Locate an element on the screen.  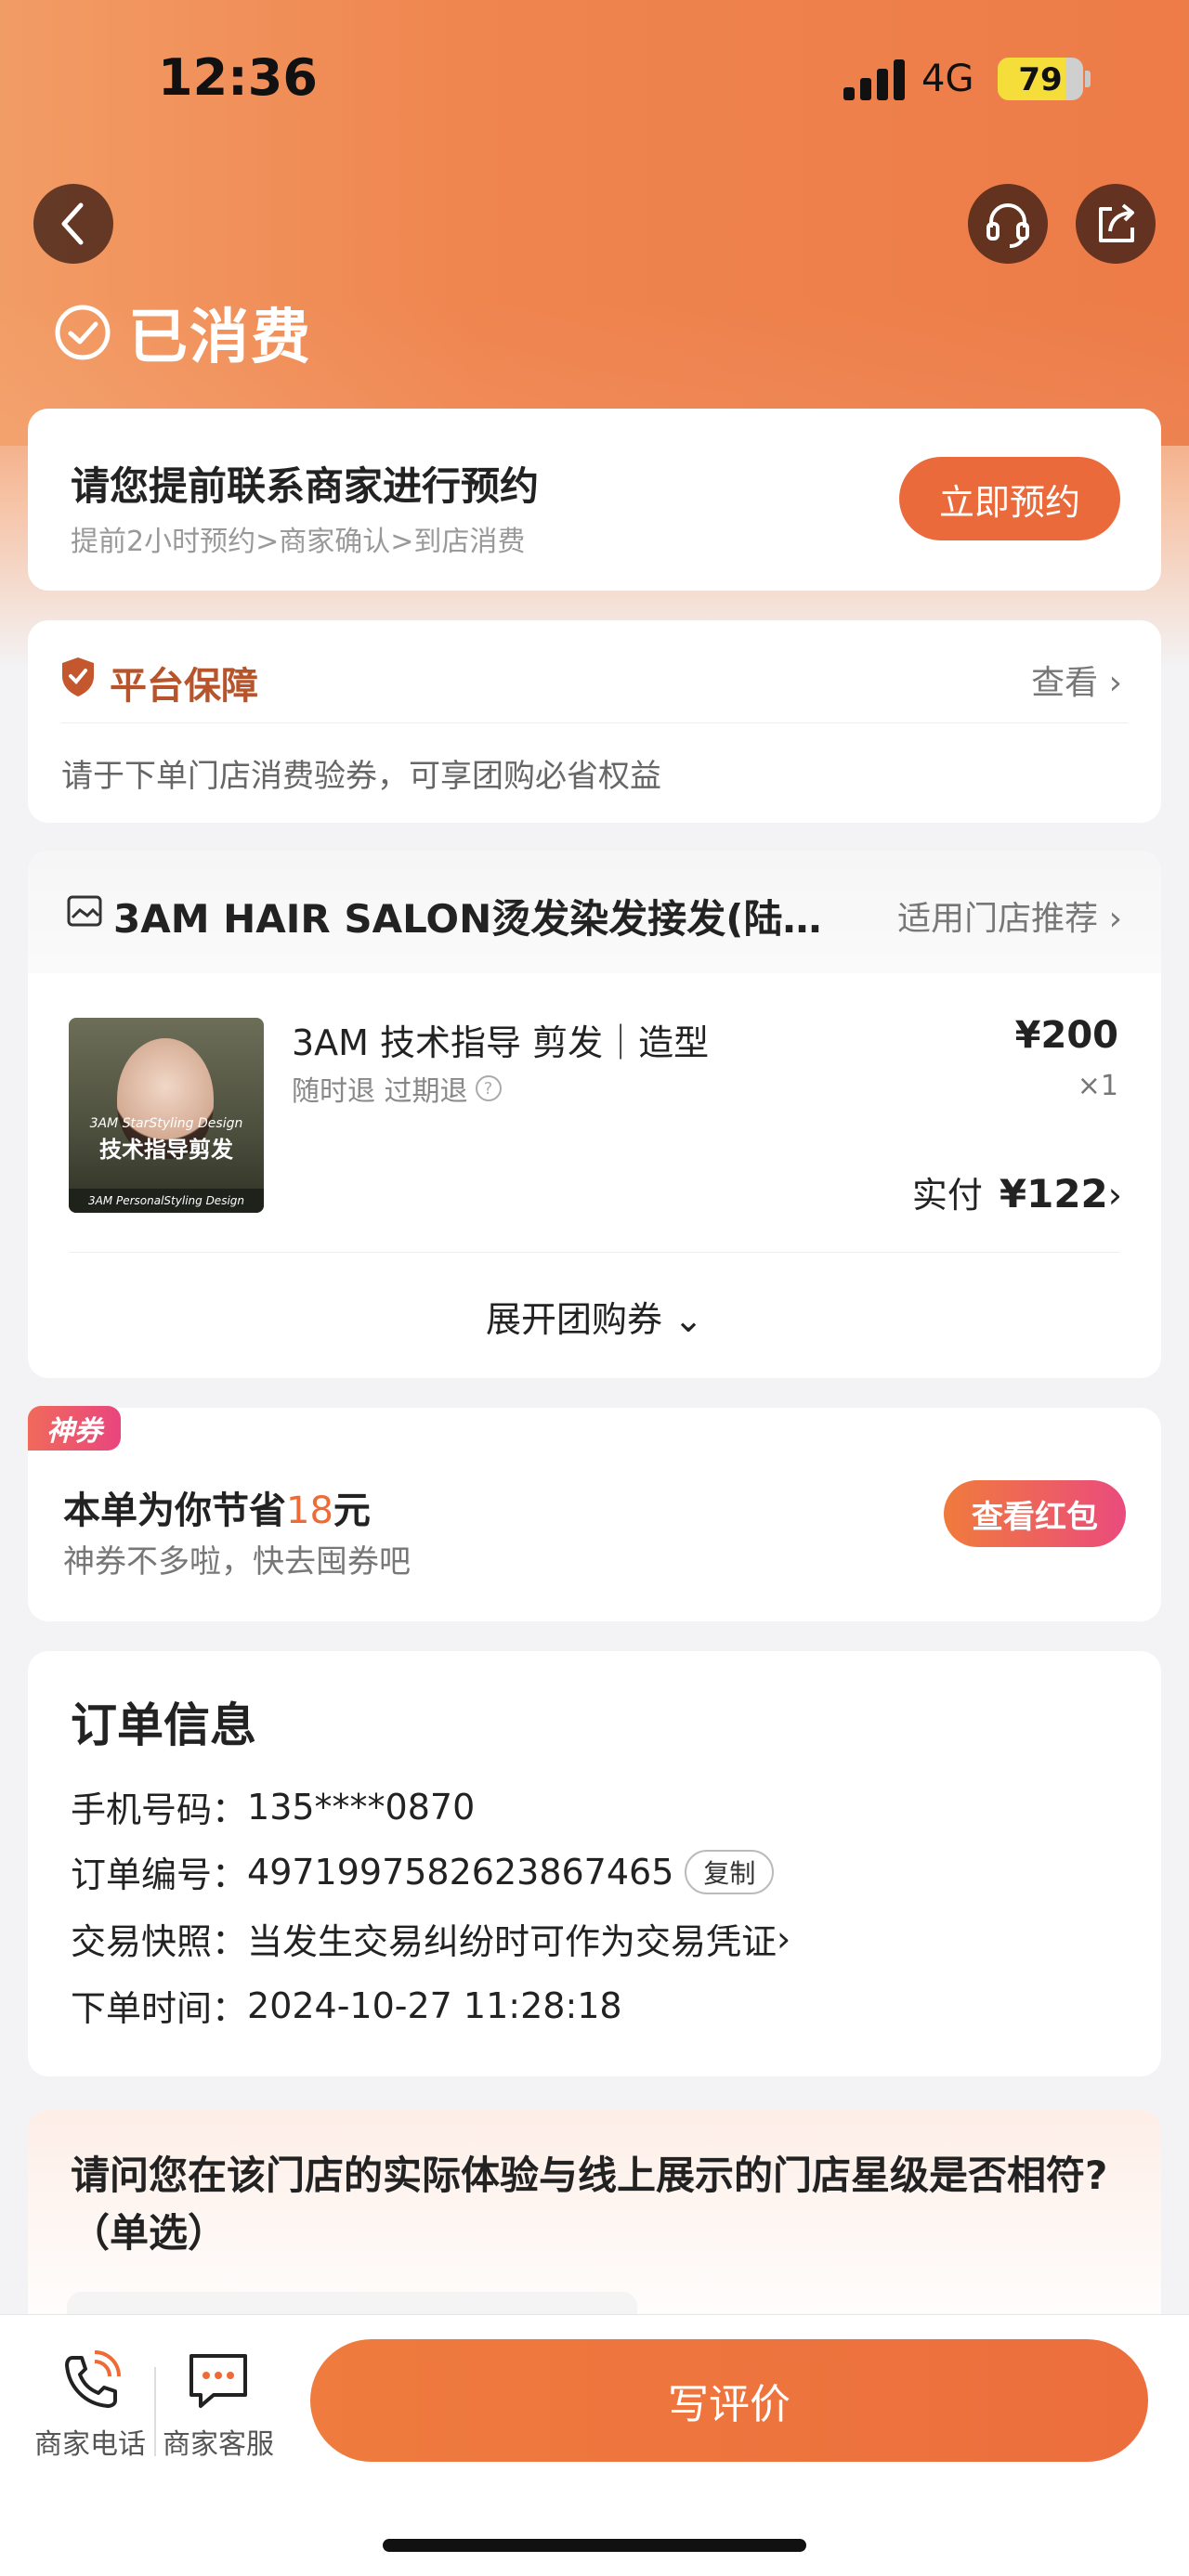
guarantee-title: 平台保障 is located at coordinates (184, 687).